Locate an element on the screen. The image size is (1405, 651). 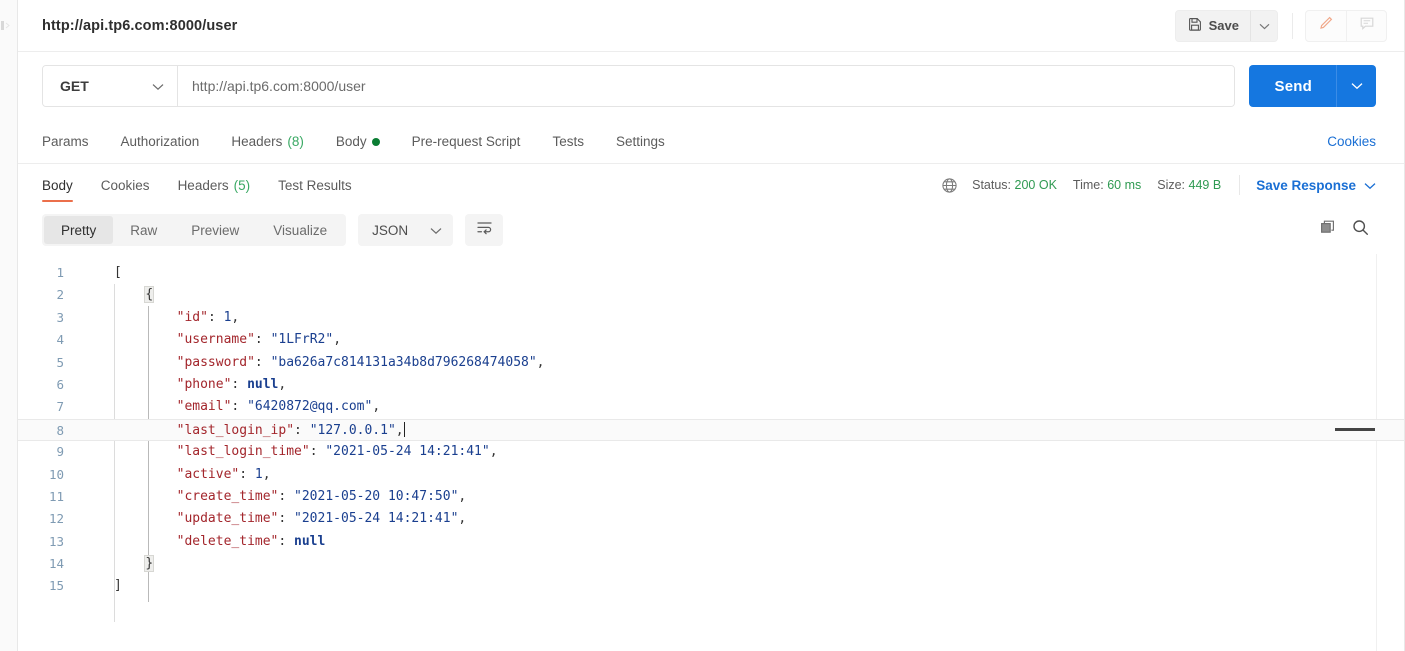
code-line: 8 "last_login_ip": "127.0.0.1", is located at coordinates (711, 430).